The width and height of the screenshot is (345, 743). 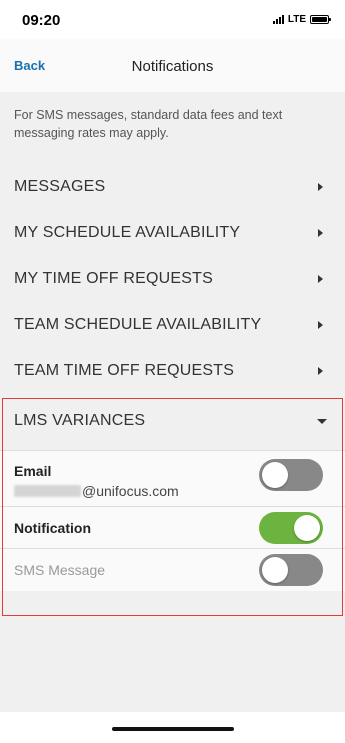 I want to click on status-icons: LTE, so click(x=301, y=19).